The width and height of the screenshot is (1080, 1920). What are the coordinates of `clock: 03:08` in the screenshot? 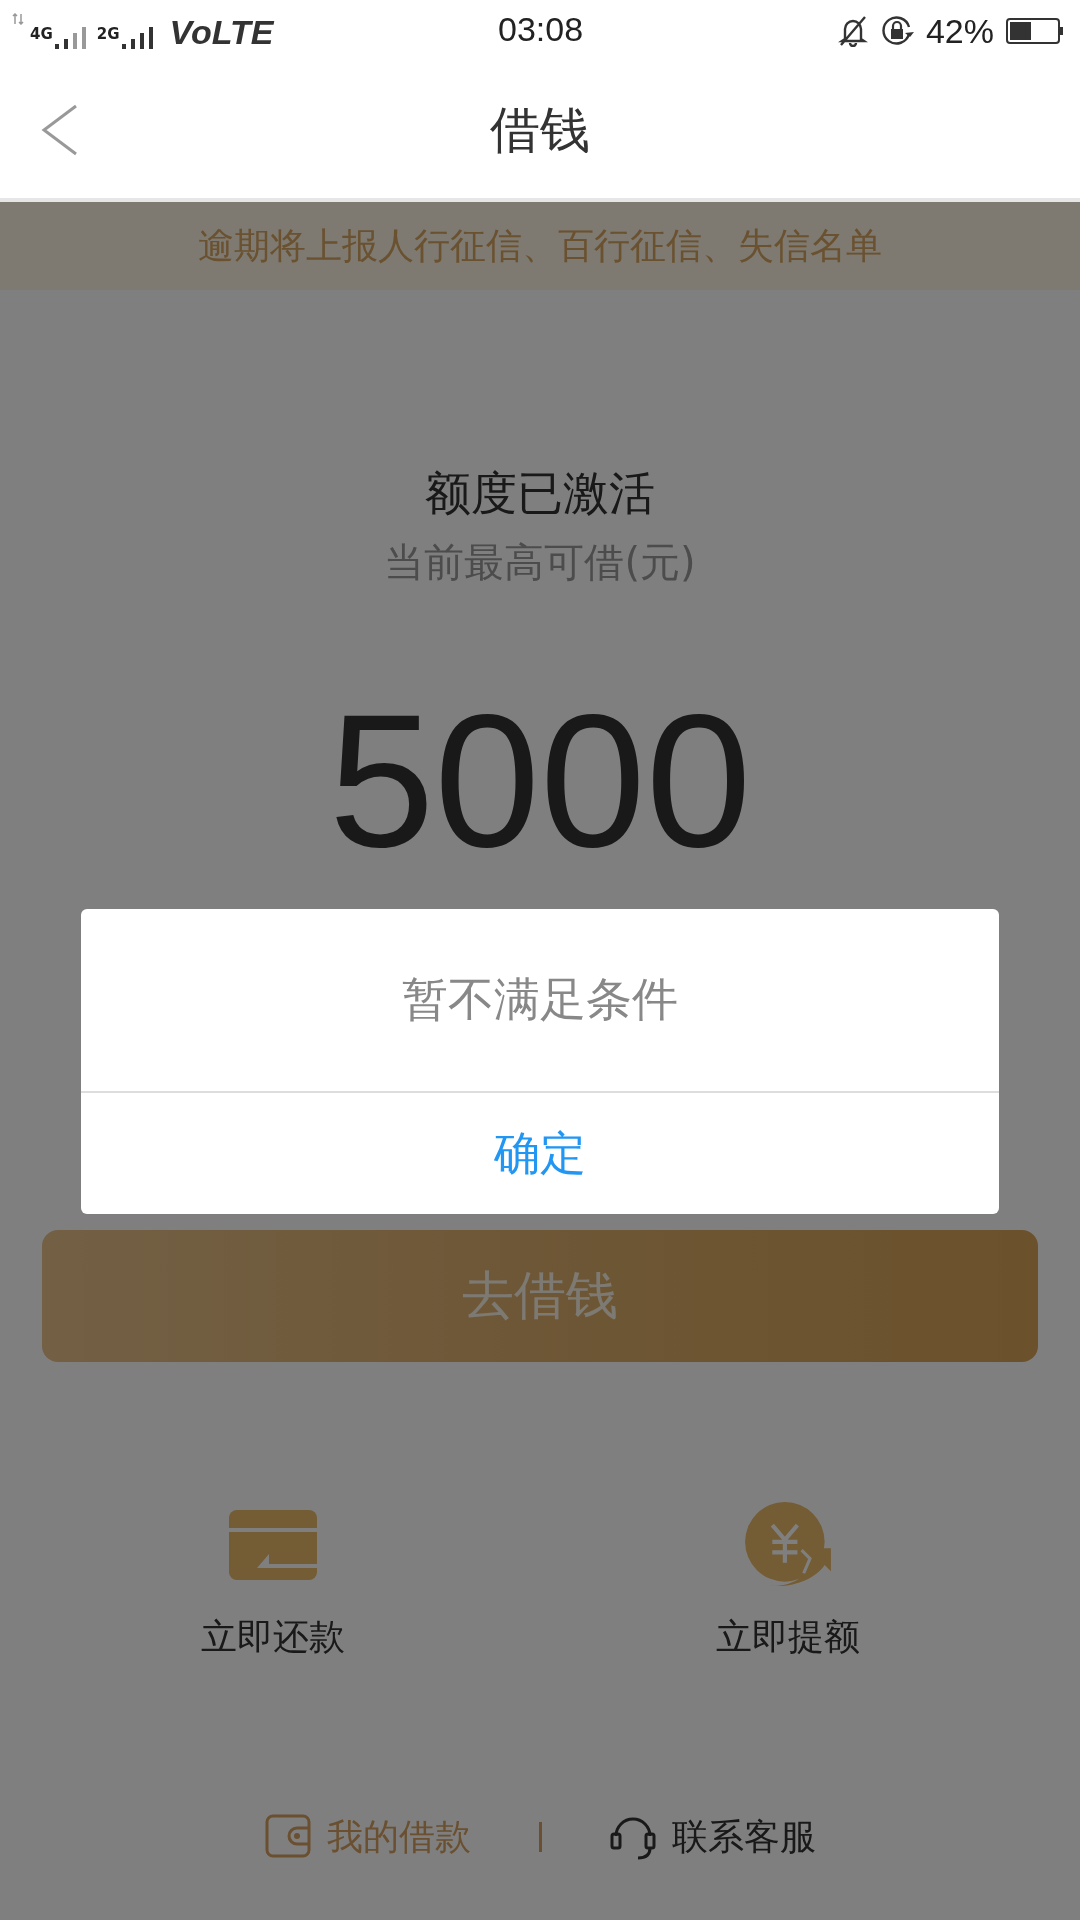 It's located at (541, 29).